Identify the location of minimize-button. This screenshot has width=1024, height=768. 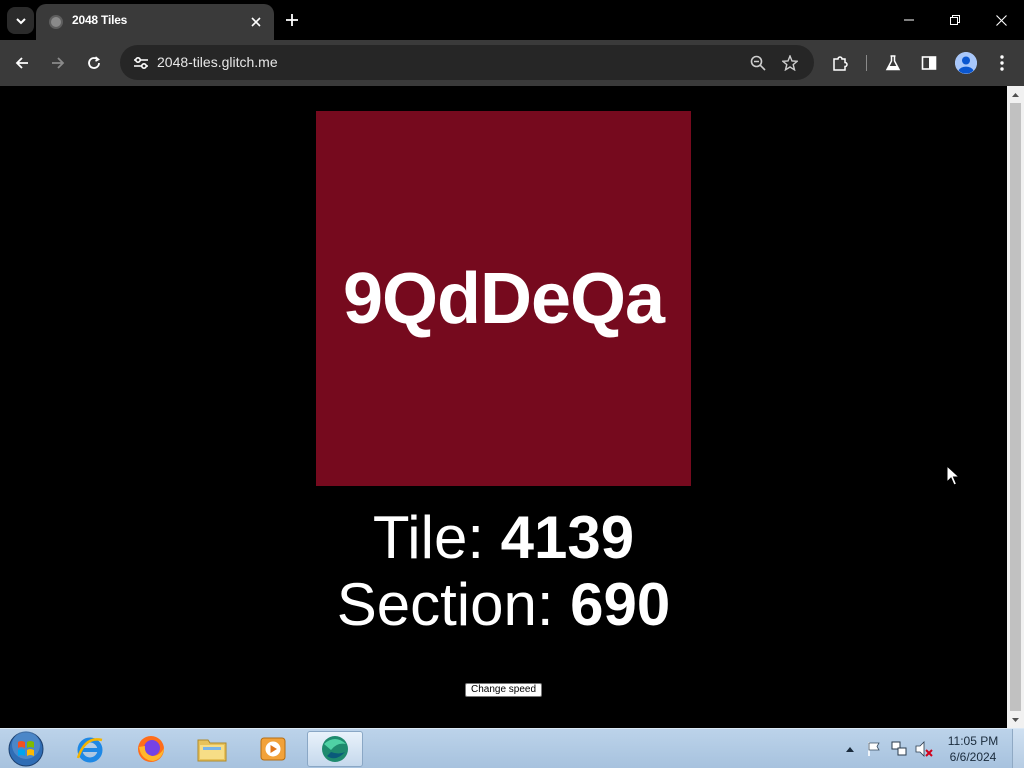
(909, 20).